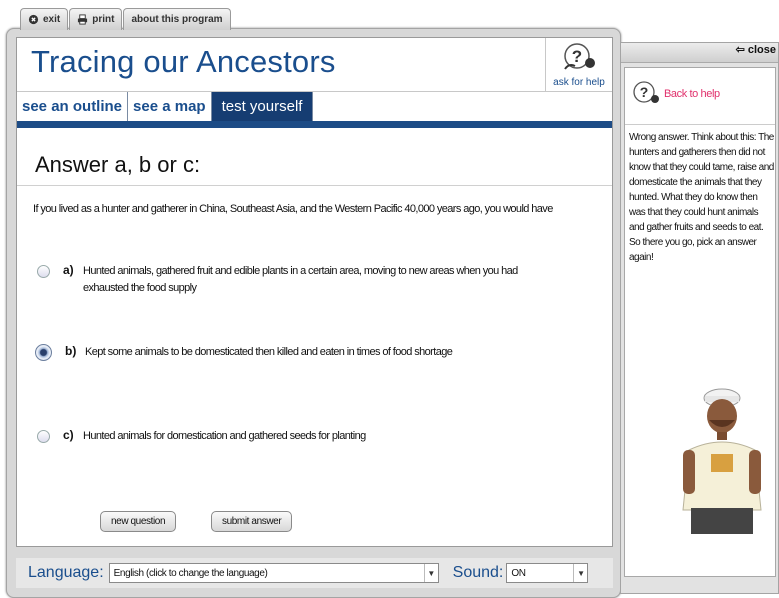  I want to click on title-bar: Tracing our Ancestors ? ask for help, so click(314, 65).